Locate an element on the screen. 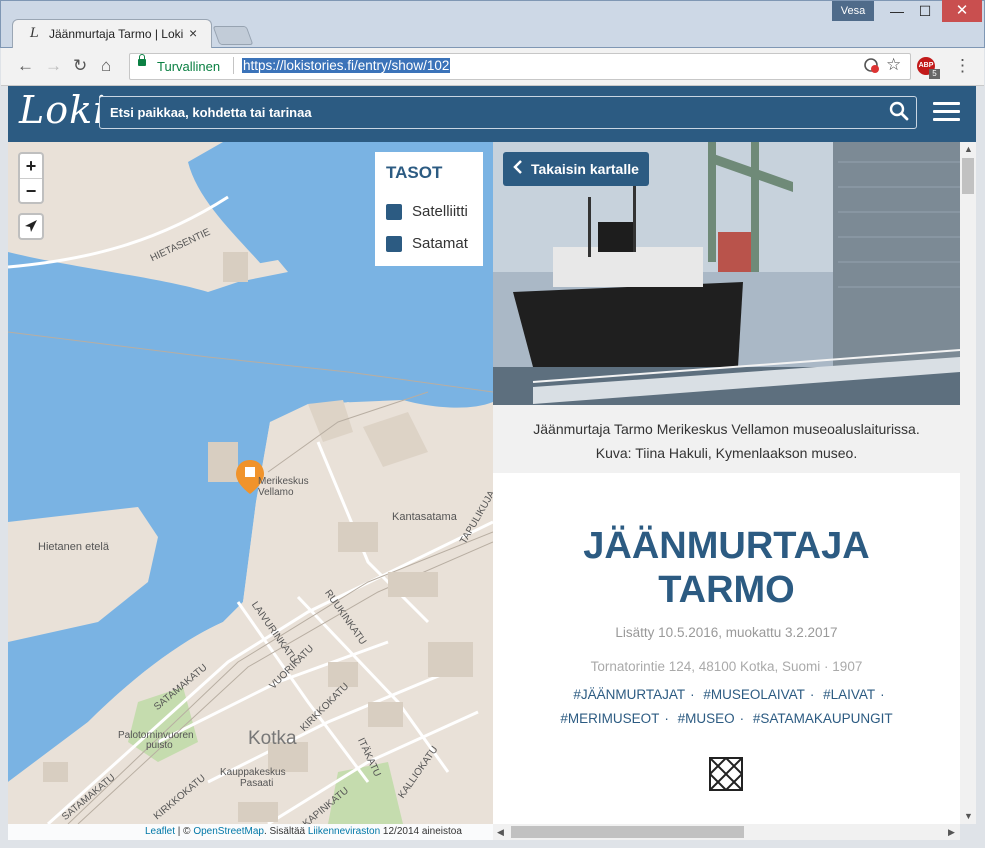 This screenshot has height=848, width=985. locate-button is located at coordinates (31, 226).